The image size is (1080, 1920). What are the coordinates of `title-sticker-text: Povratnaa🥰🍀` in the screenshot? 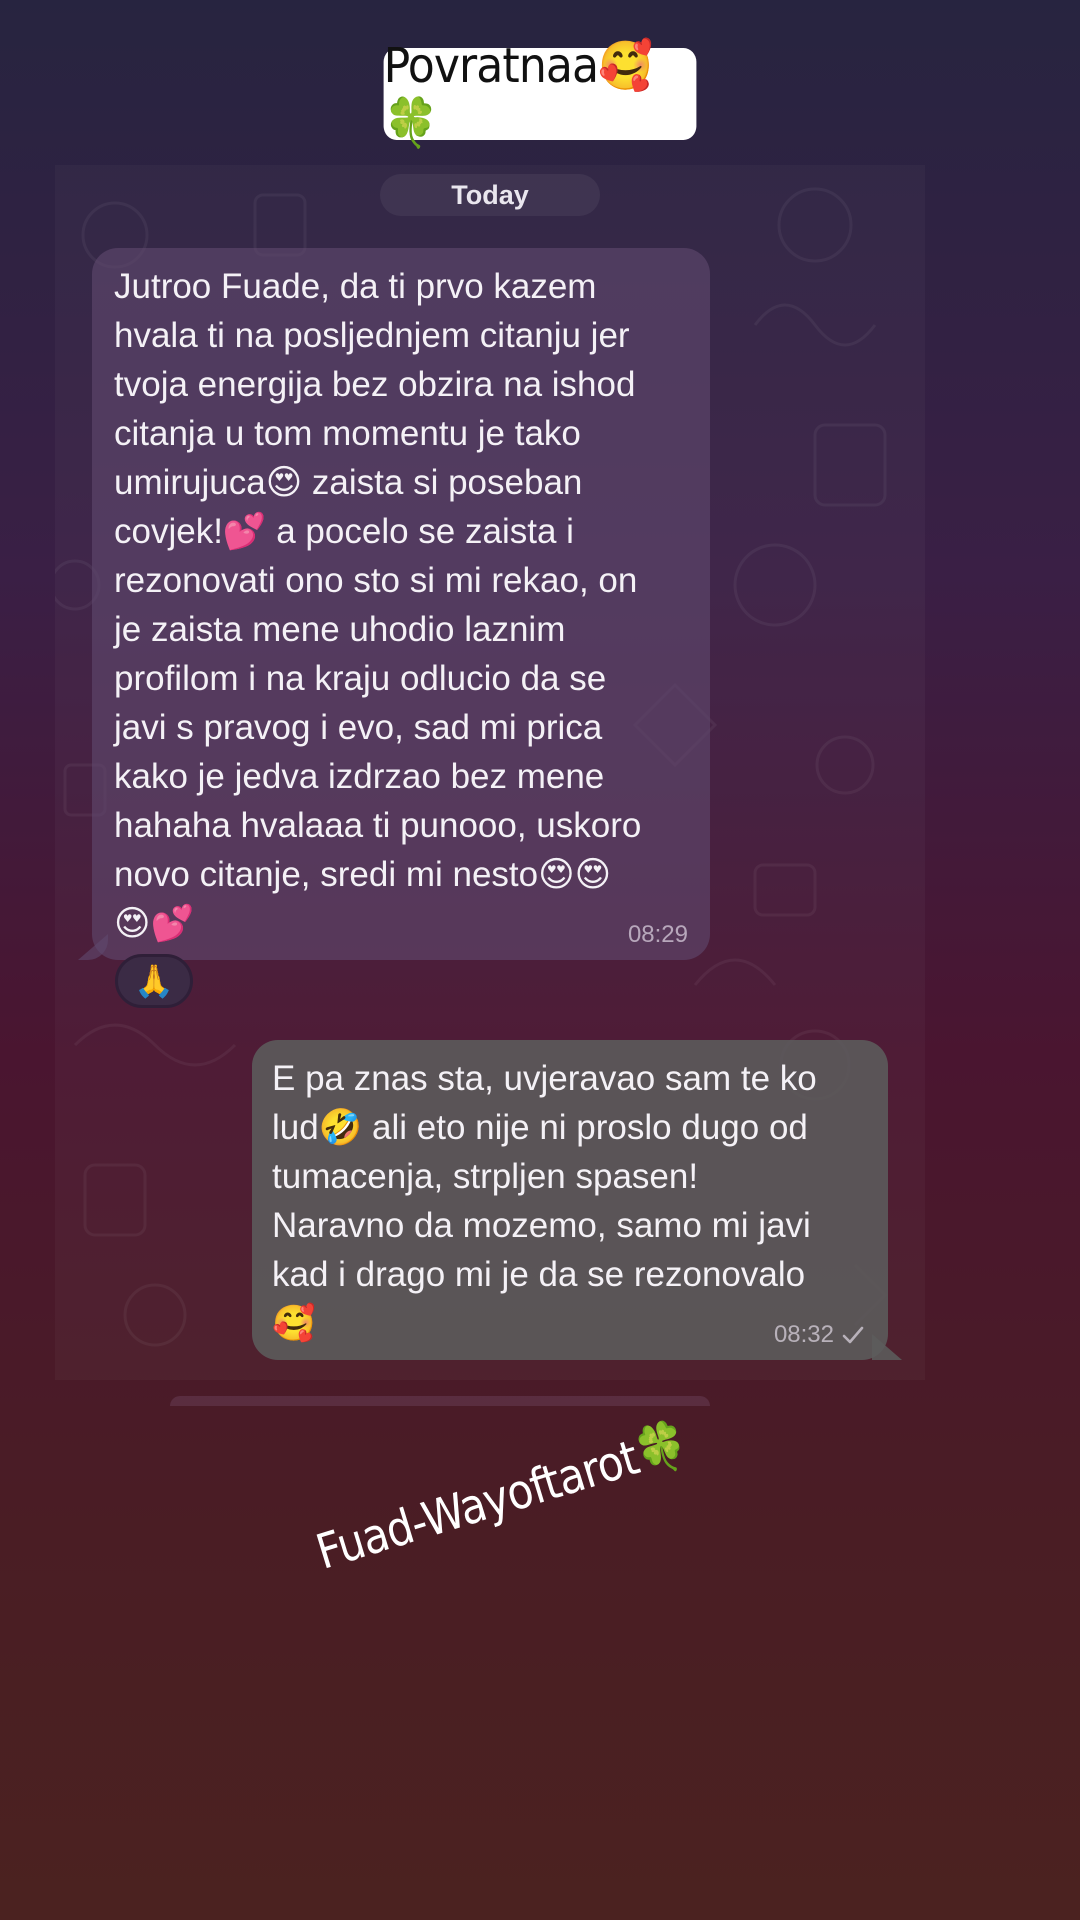 It's located at (518, 94).